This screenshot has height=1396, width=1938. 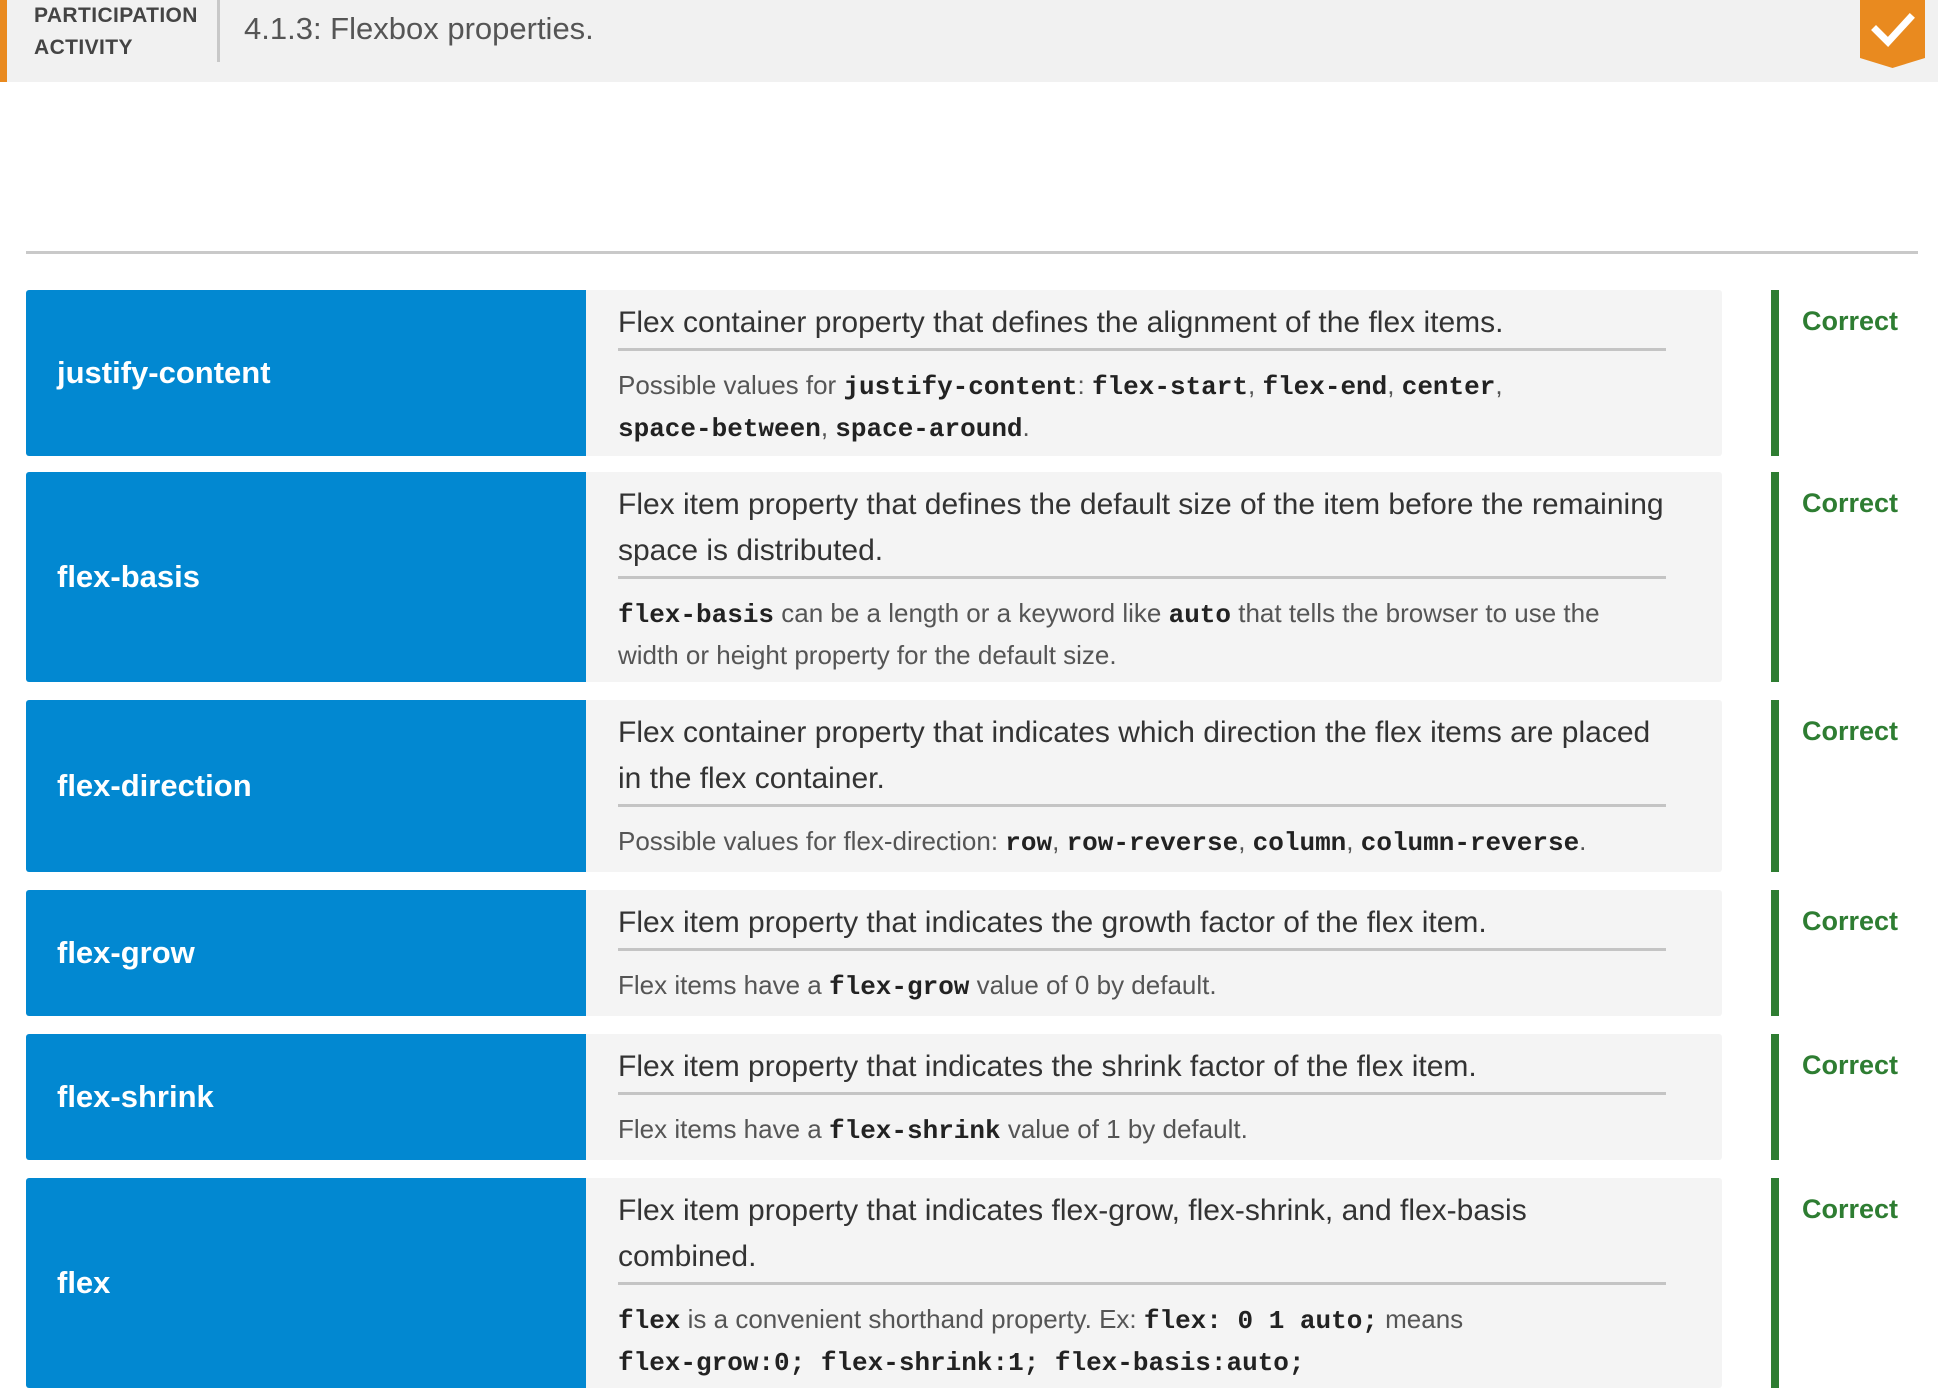 What do you see at coordinates (306, 786) in the screenshot?
I see `term-tile-flex-direction: flex-direction` at bounding box center [306, 786].